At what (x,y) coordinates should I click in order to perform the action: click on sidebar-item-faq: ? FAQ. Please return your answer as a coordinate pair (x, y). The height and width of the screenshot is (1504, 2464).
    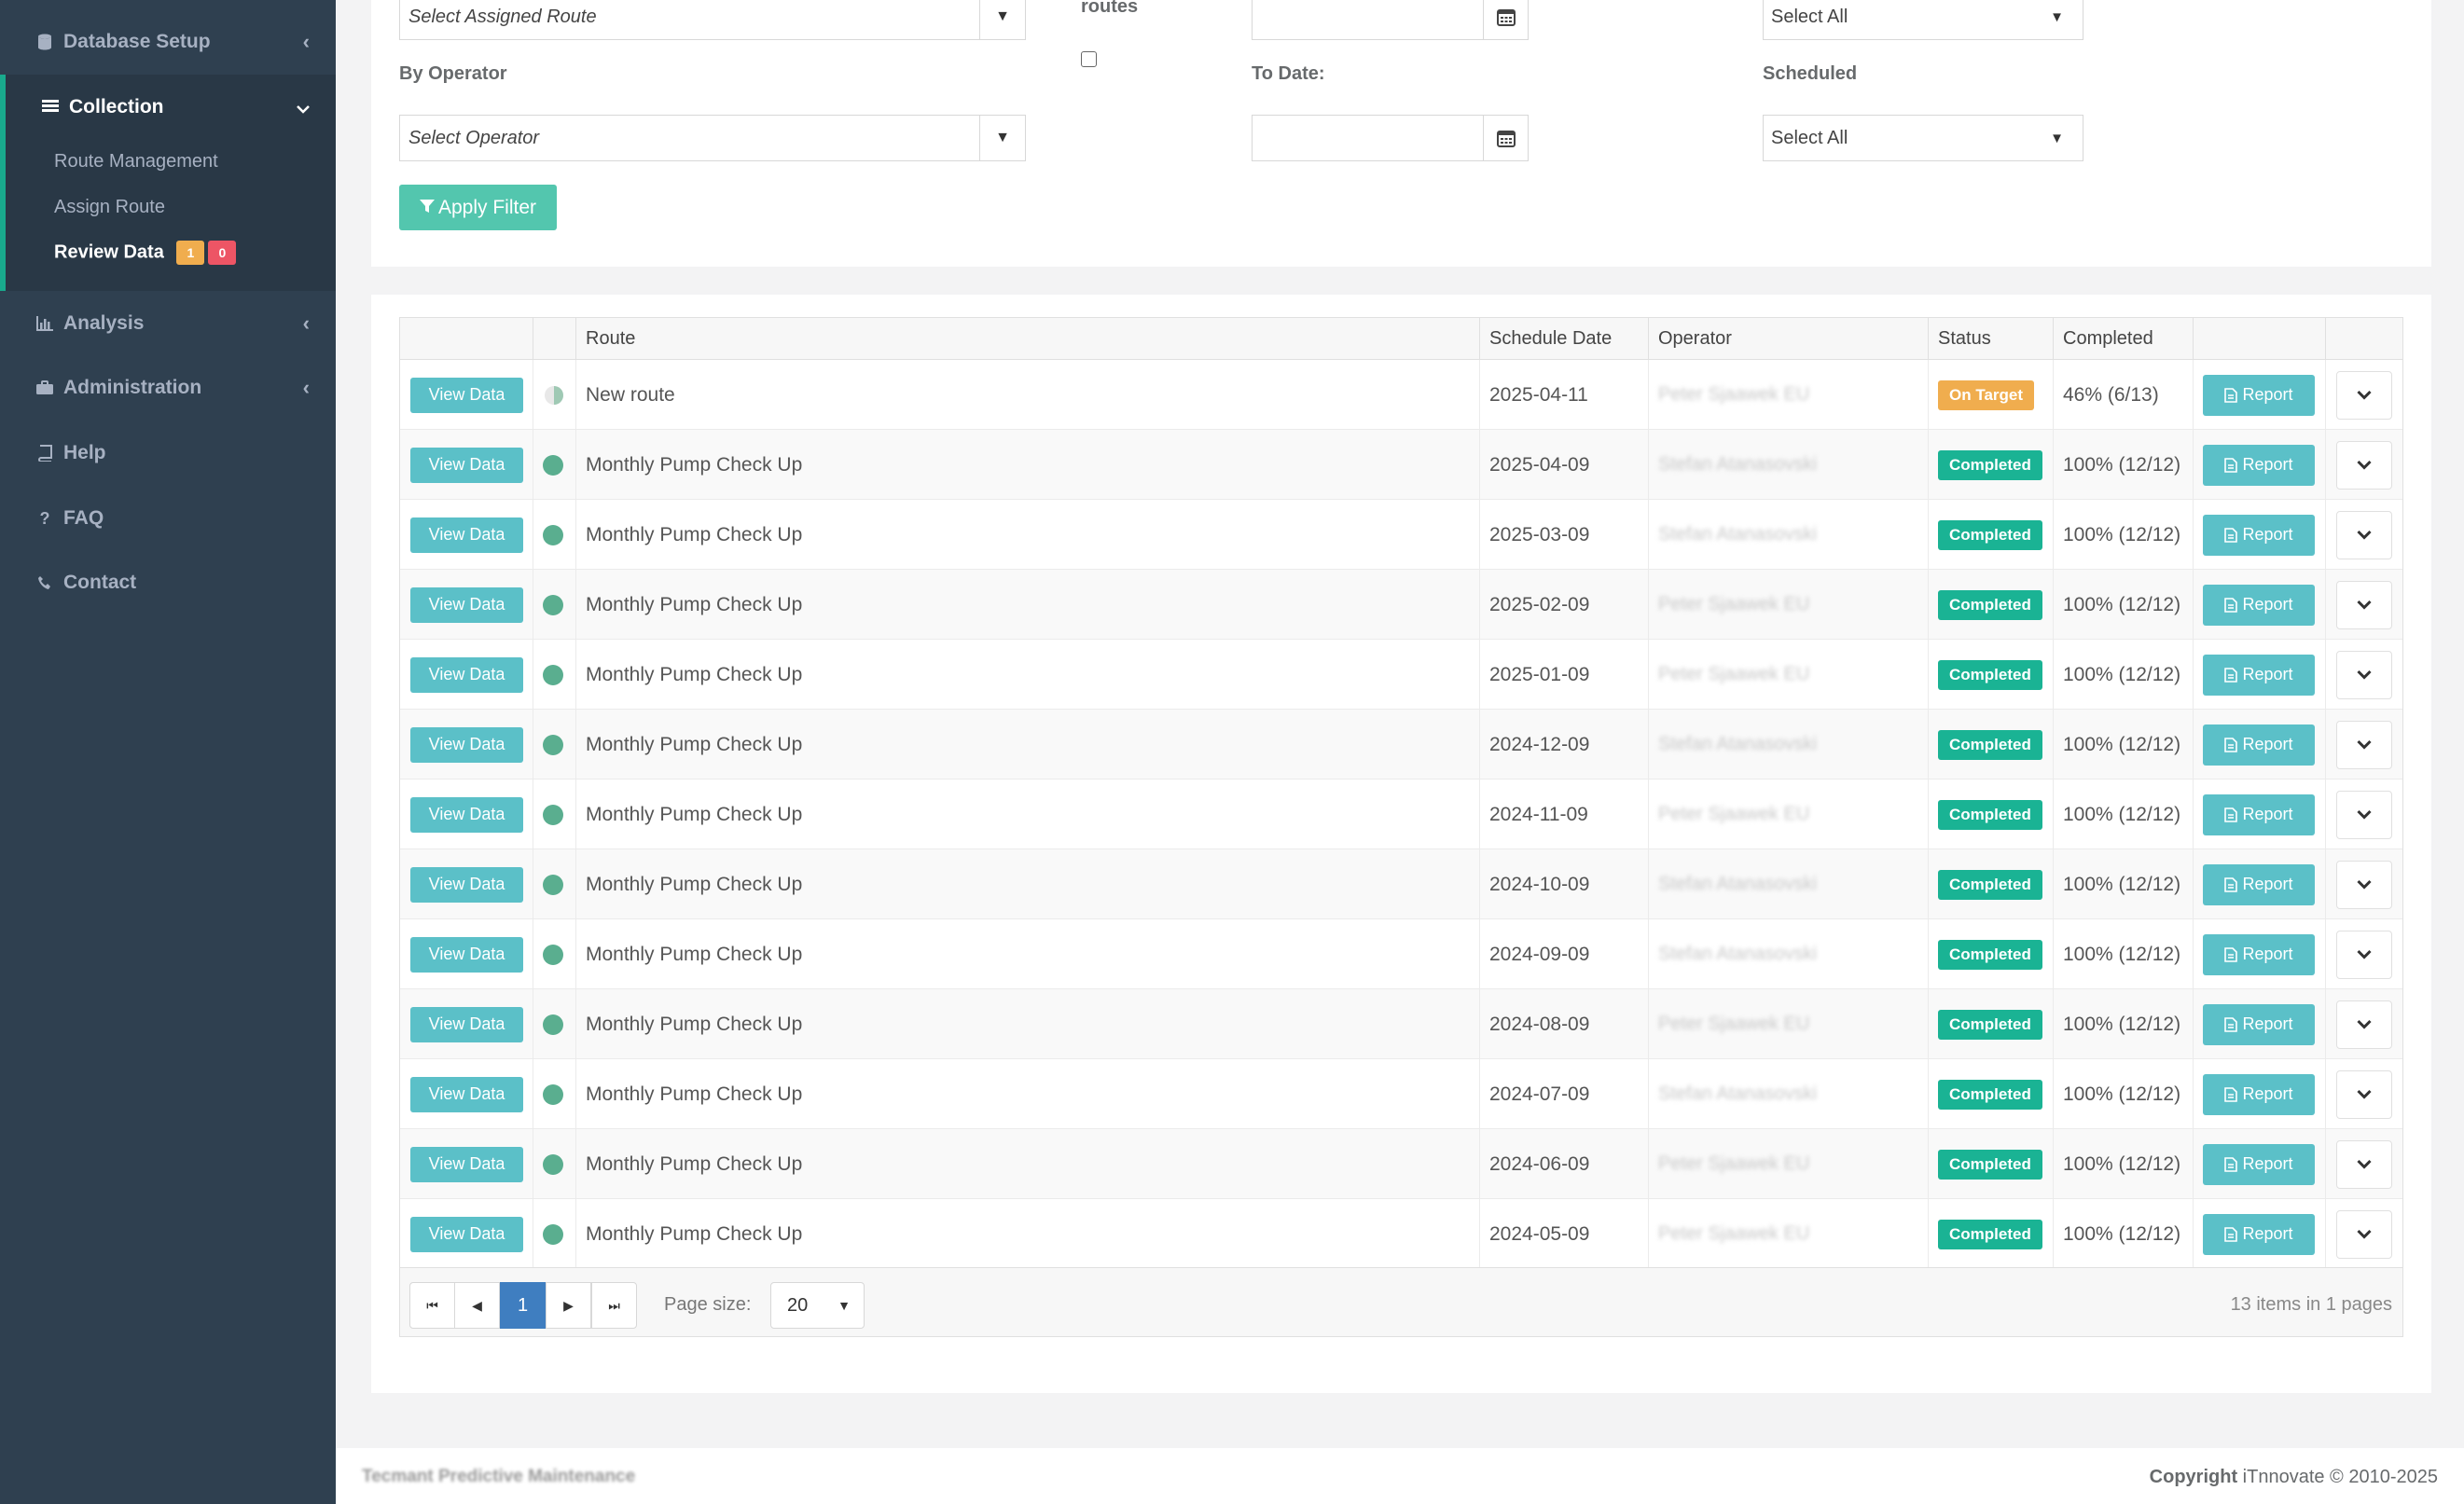
    Looking at the image, I should click on (168, 518).